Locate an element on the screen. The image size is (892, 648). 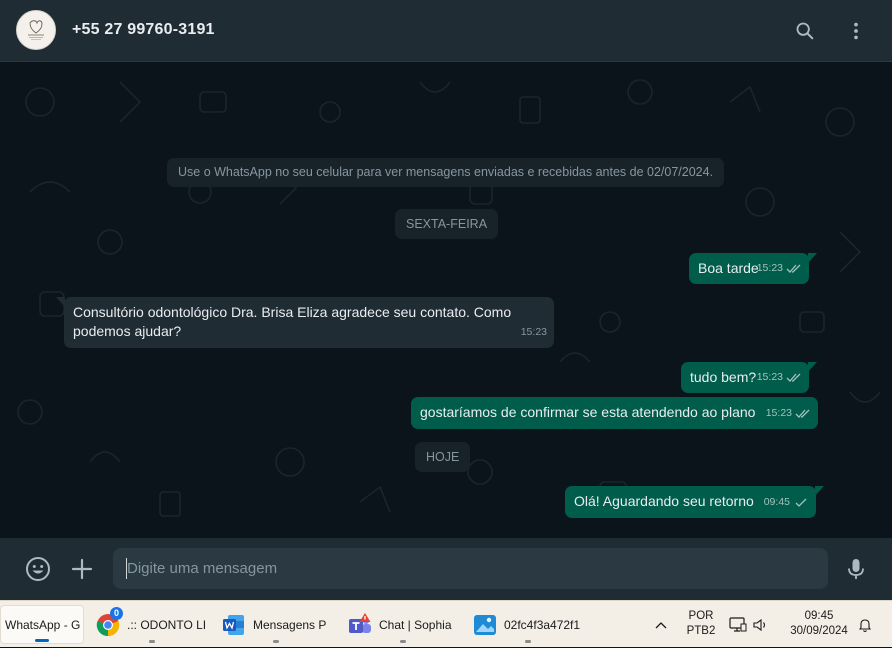
microphone-icon is located at coordinates (856, 569).